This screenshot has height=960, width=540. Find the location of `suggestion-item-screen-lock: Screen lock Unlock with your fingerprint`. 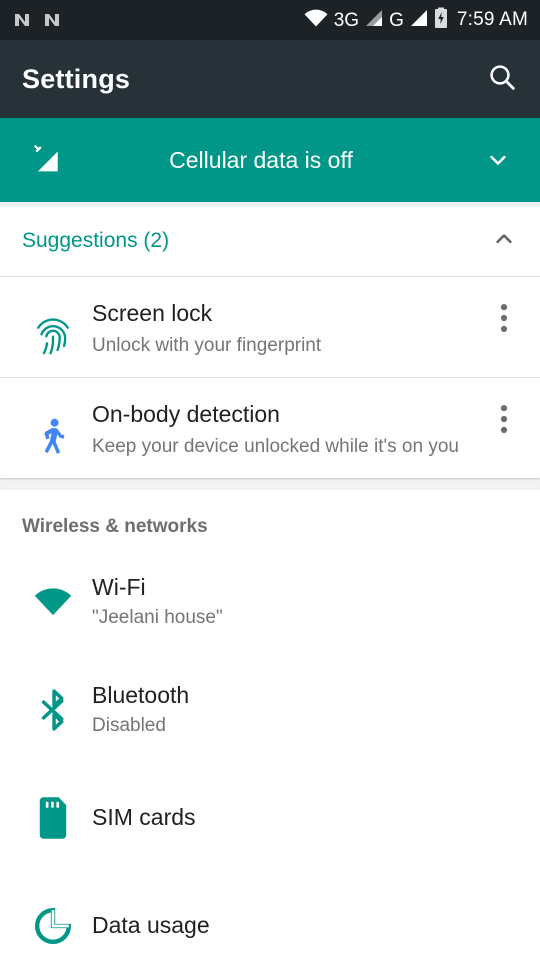

suggestion-item-screen-lock: Screen lock Unlock with your fingerprint is located at coordinates (270, 327).